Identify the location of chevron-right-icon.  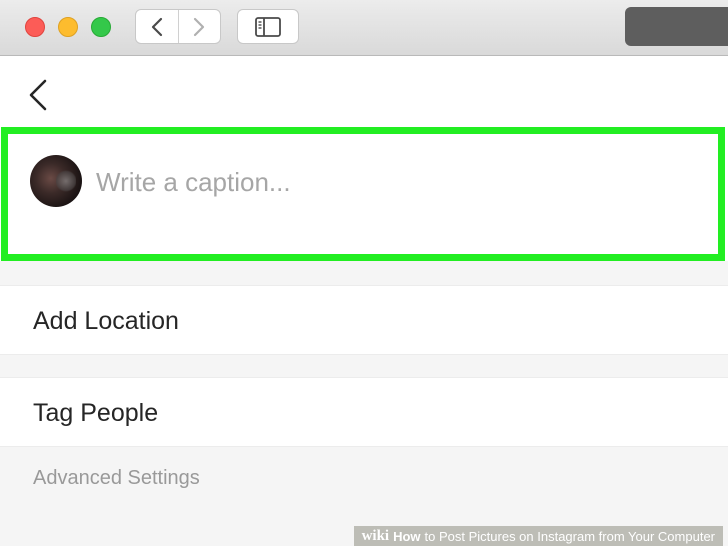
(199, 26).